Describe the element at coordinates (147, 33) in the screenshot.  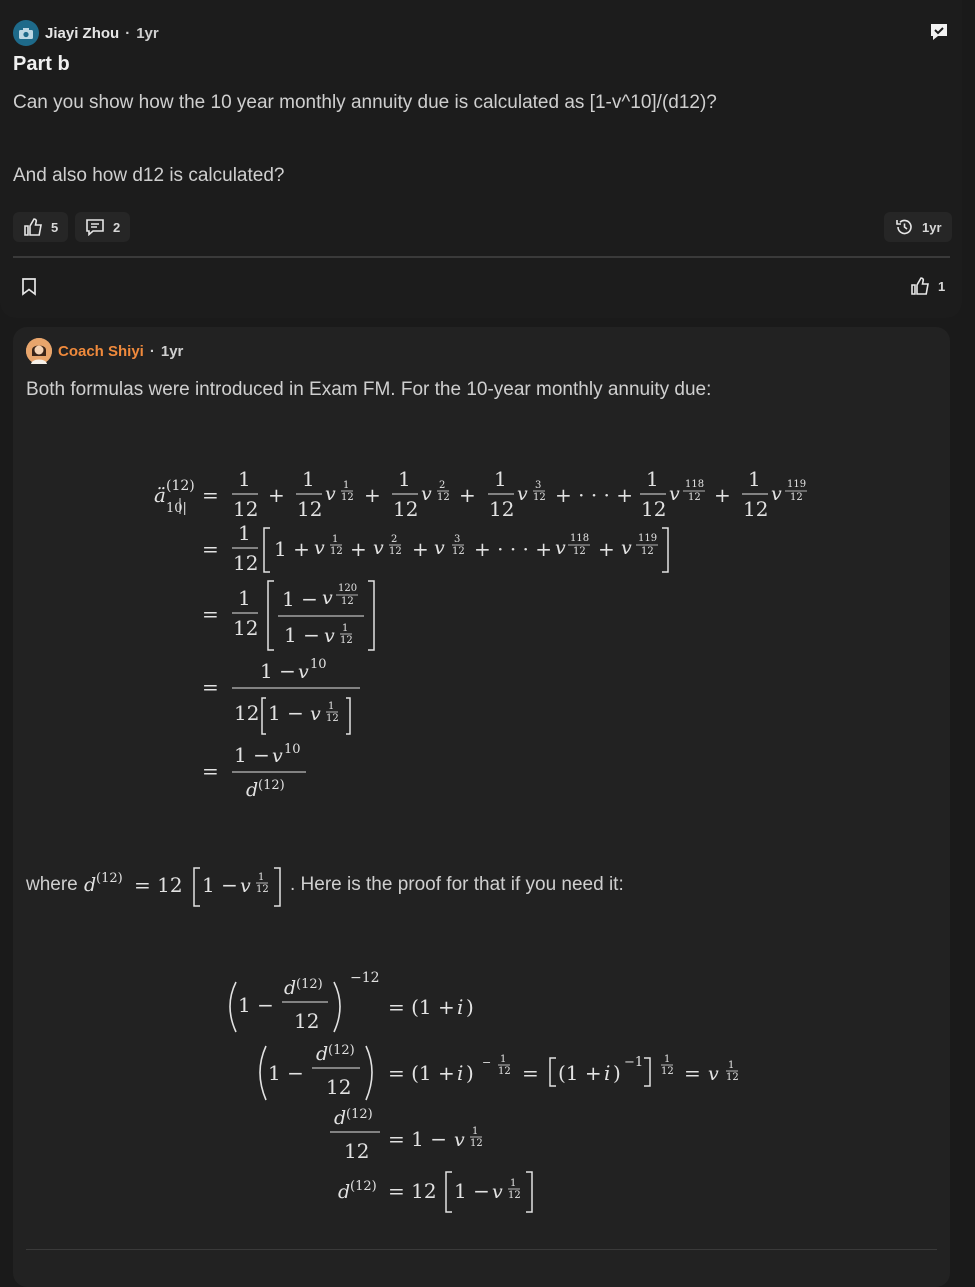
I see `question-time: 1yr` at that location.